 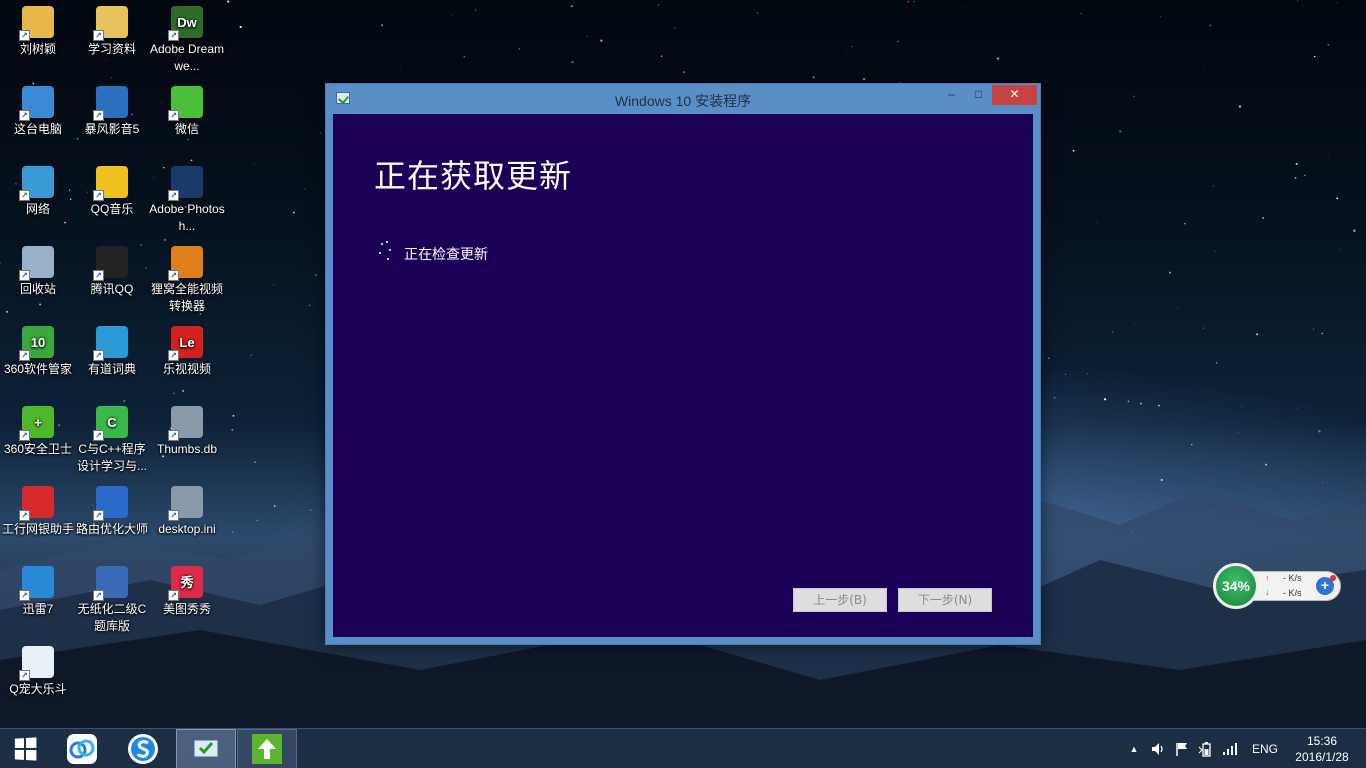 I want to click on upgrade-assistant-icon, so click(x=267, y=749).